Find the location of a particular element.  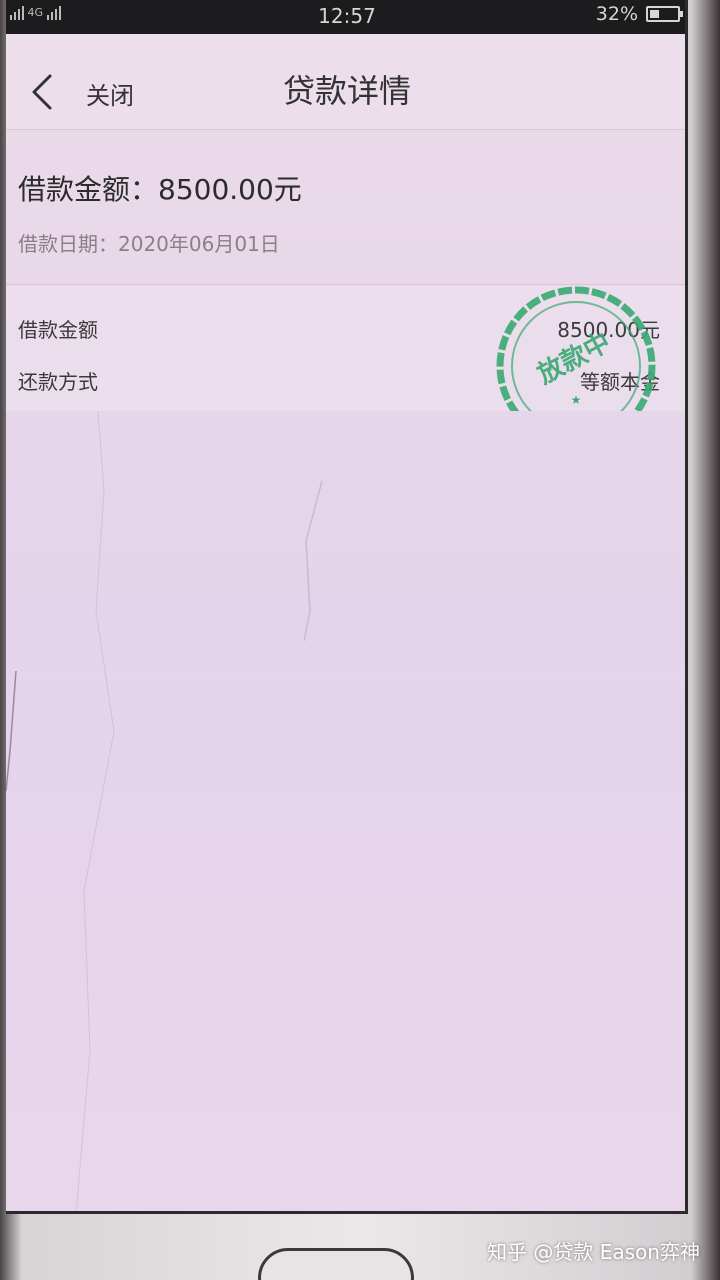

detail-label-amount: 借款金额 is located at coordinates (58, 330).